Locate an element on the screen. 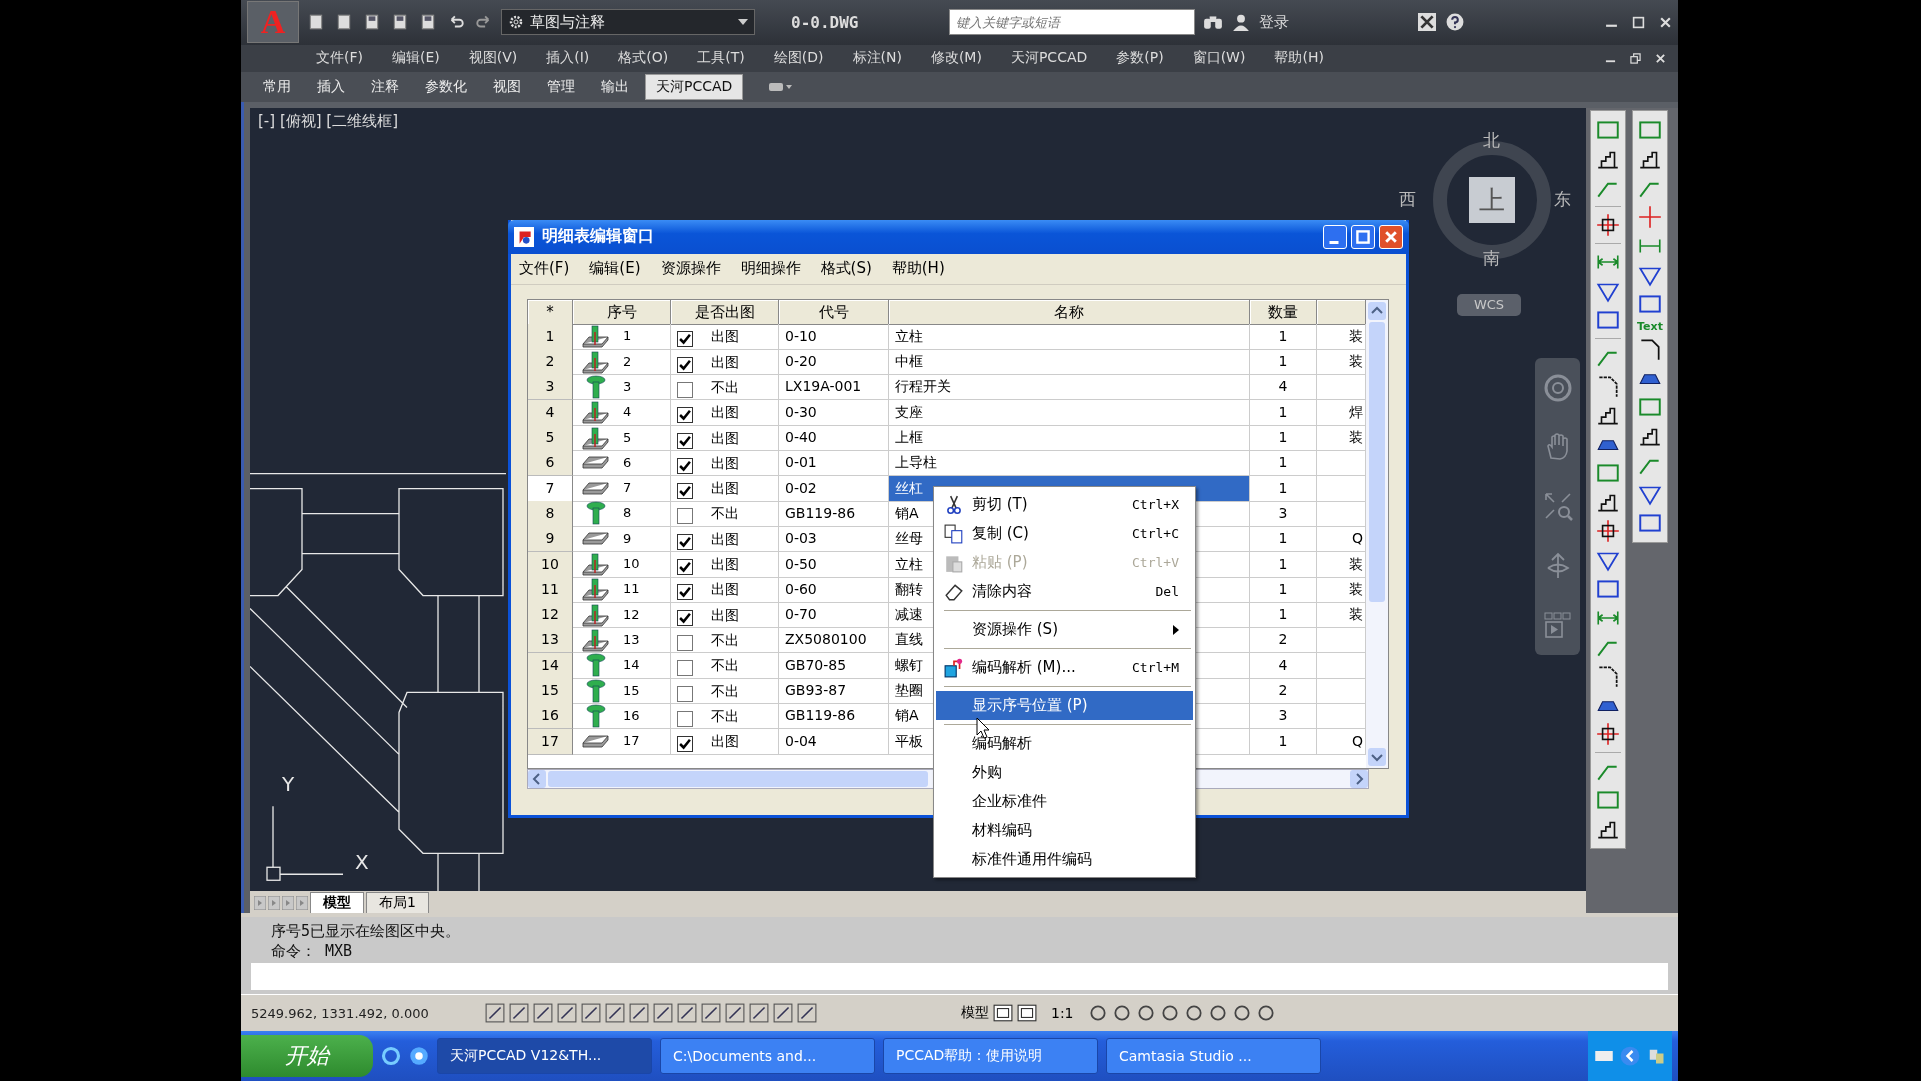 This screenshot has height=1081, width=1921. table-cell: 支座 is located at coordinates (1069, 412).